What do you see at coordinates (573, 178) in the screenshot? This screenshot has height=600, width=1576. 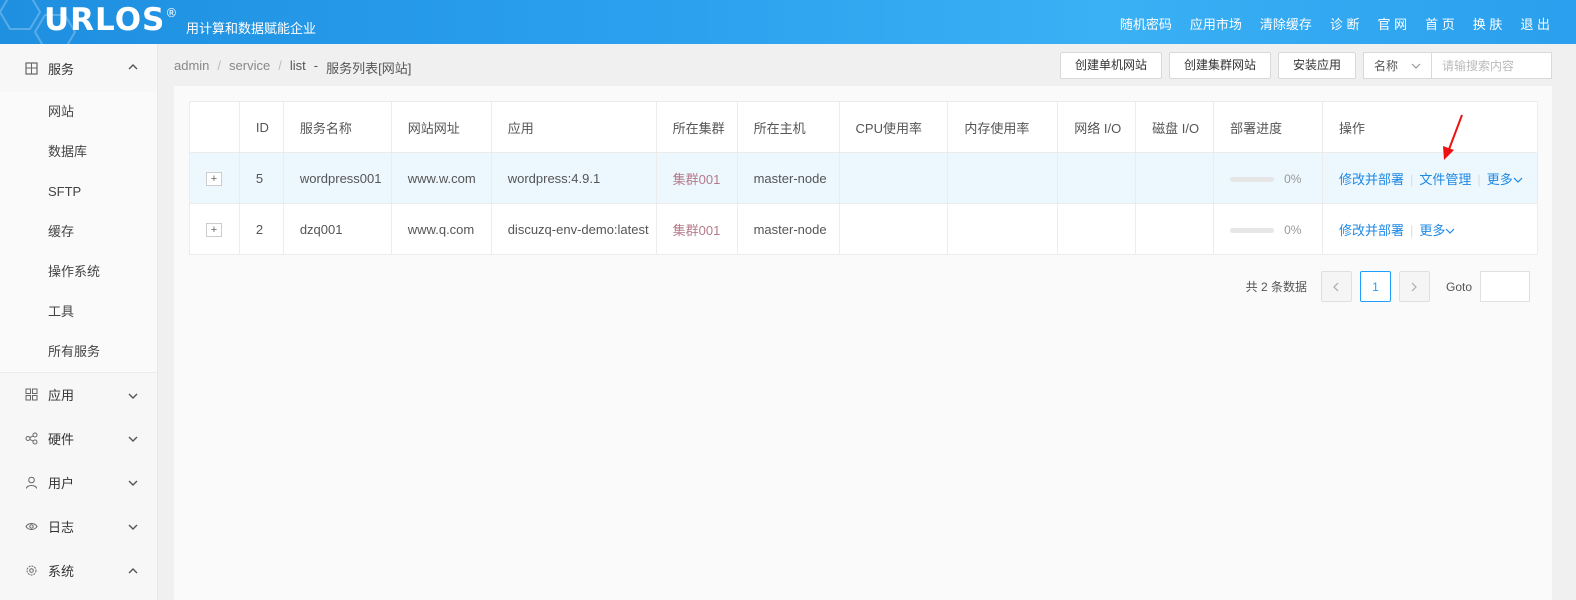 I see `row-app: wordpress:4.9.1` at bounding box center [573, 178].